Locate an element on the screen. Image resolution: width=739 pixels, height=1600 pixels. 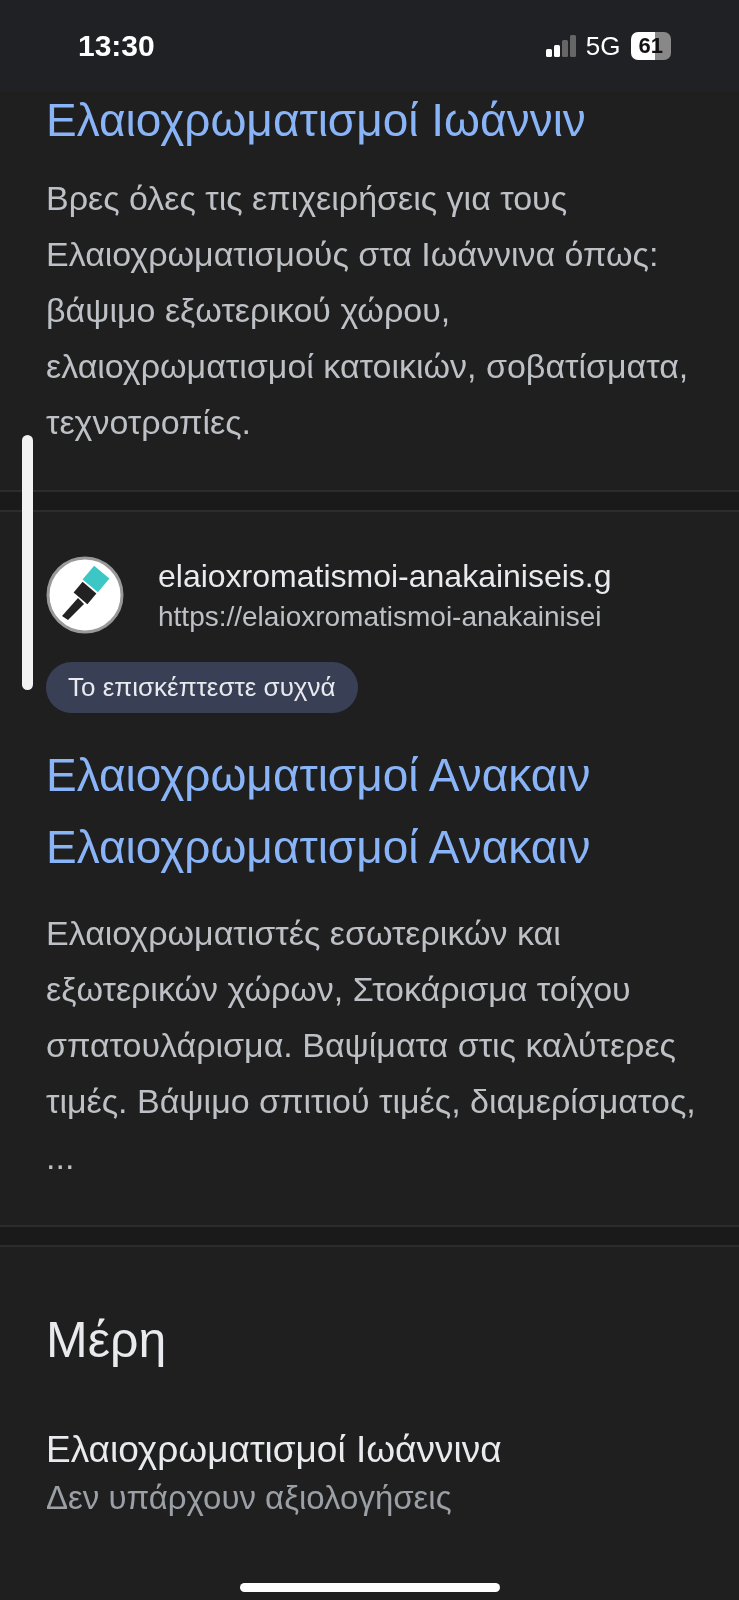
clock: 13:30 is located at coordinates (116, 46).